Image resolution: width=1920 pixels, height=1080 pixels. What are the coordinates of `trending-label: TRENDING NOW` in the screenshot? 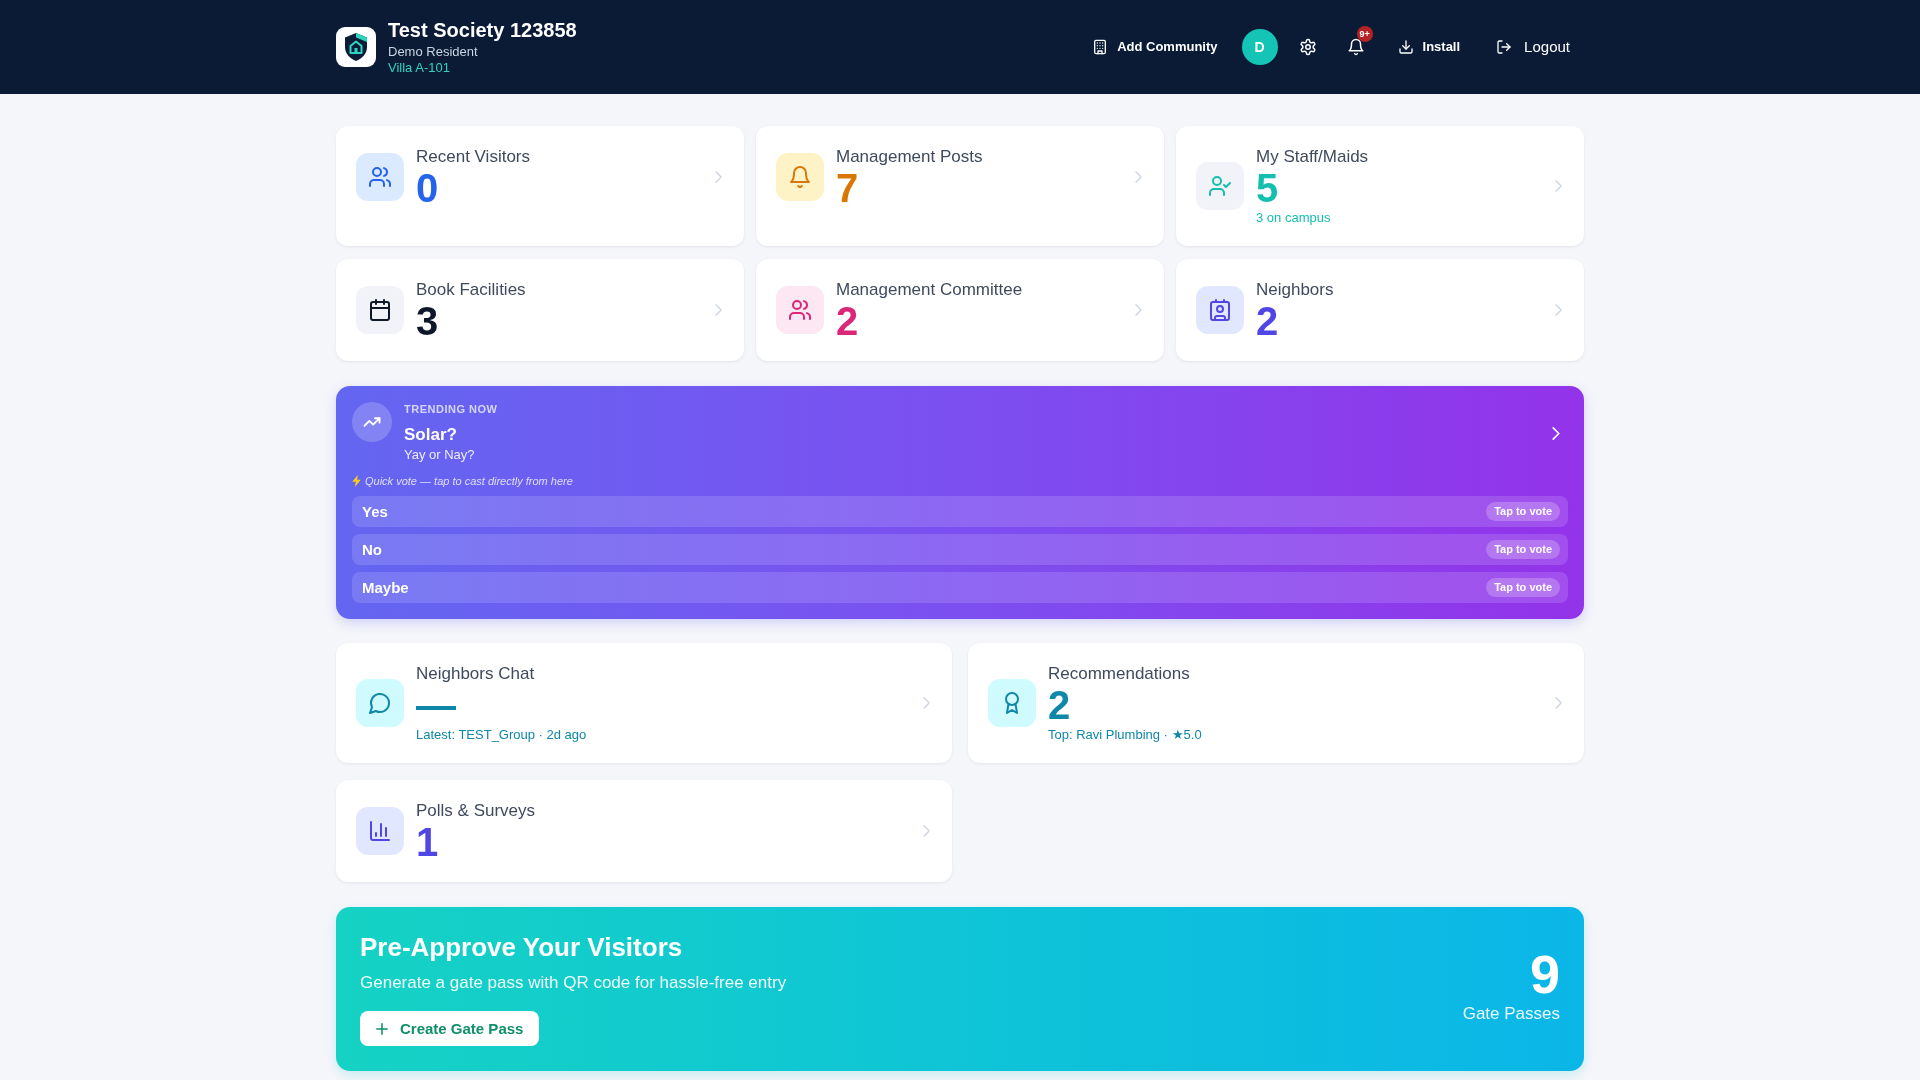 It's located at (451, 409).